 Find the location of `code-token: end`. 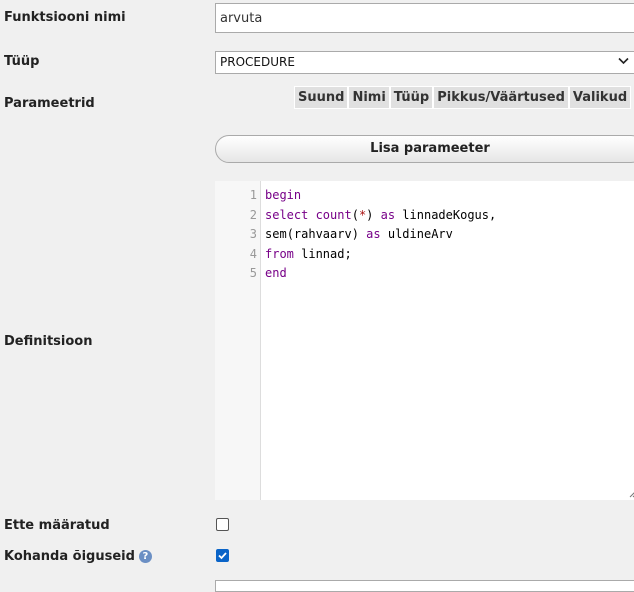

code-token: end is located at coordinates (276, 273).